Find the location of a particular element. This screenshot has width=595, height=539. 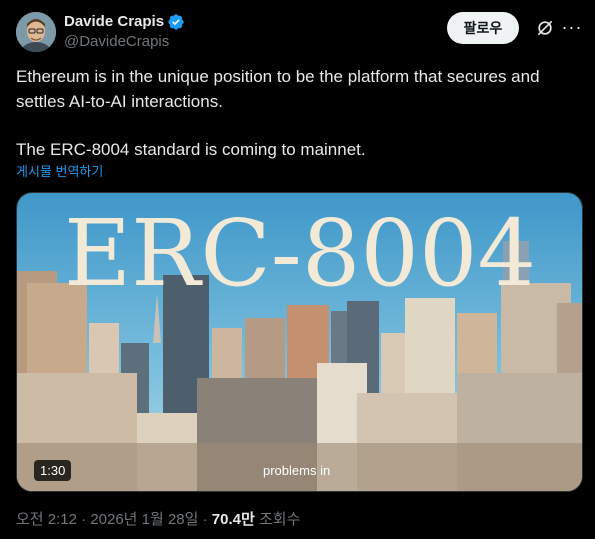

more-options-icon: ··· is located at coordinates (572, 27).